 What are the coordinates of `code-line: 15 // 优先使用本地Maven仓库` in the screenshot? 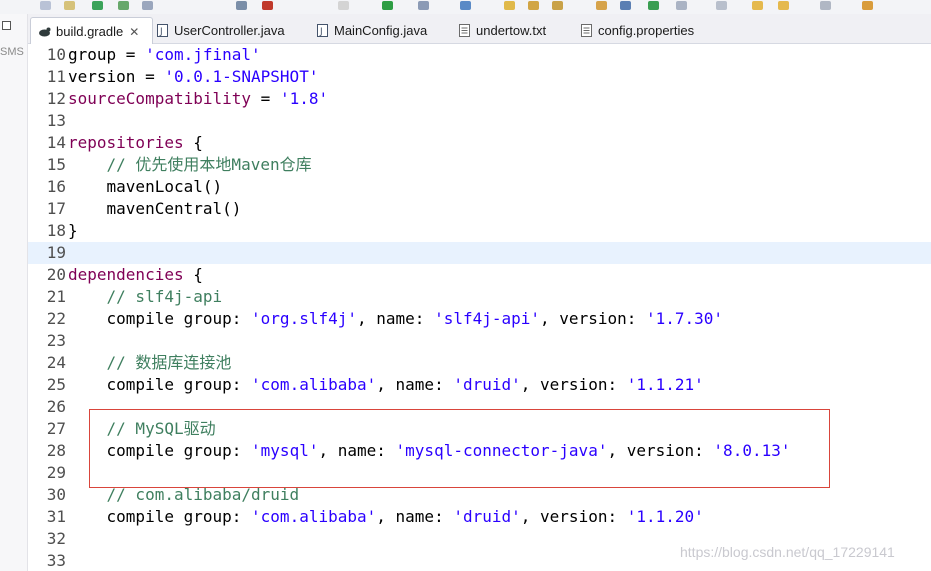 It's located at (479, 165).